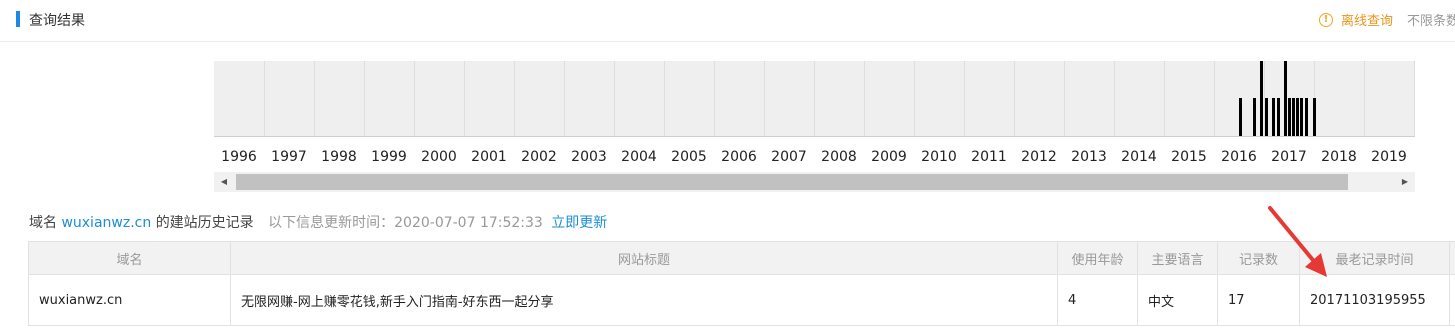  I want to click on year-label: 2007, so click(789, 157).